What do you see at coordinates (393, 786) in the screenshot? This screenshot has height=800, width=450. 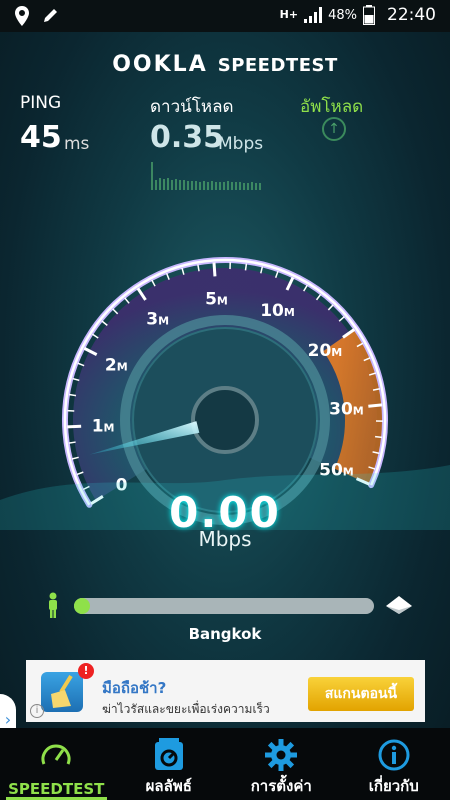 I see `tab-about-label: เกี่ยวกับ` at bounding box center [393, 786].